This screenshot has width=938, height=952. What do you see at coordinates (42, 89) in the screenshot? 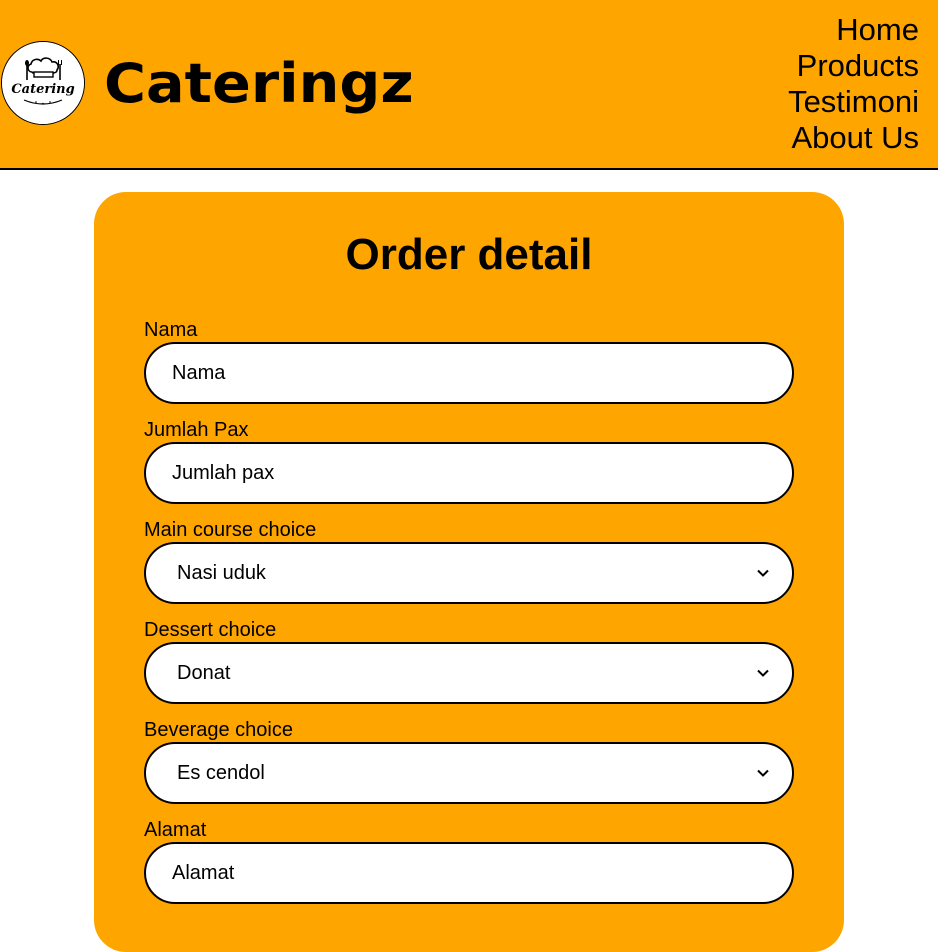
I see `logo-script-text: Catering` at bounding box center [42, 89].